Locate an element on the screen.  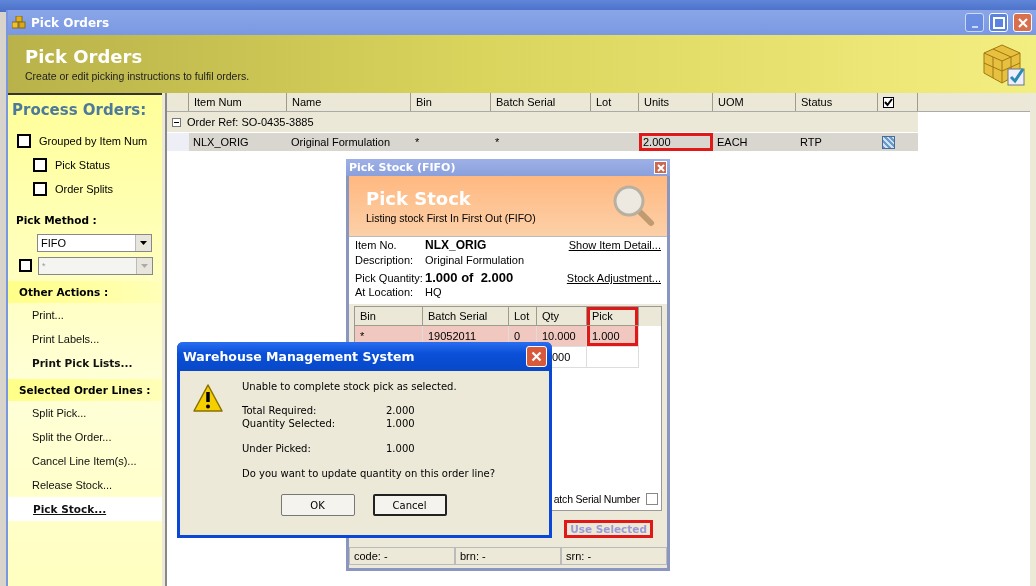
boxes-icon is located at coordinates (19, 22).